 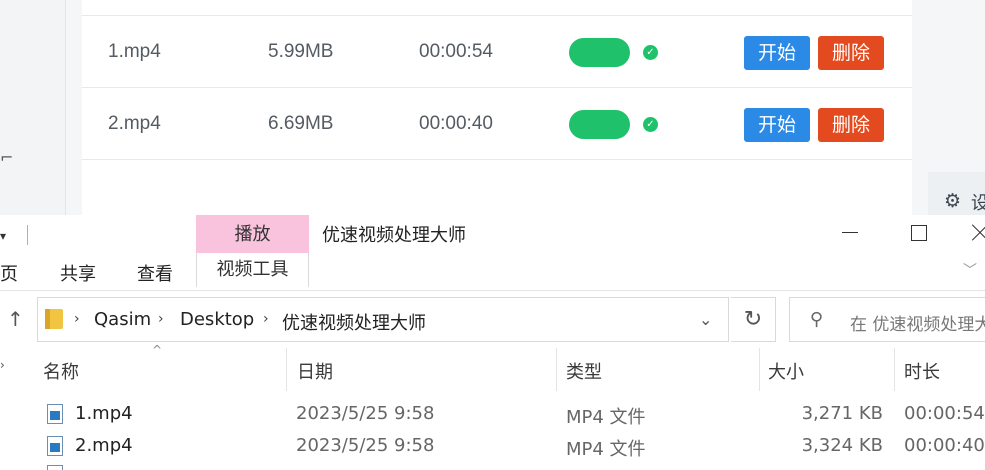 I want to click on file-size: 3,271 KB, so click(x=842, y=413).